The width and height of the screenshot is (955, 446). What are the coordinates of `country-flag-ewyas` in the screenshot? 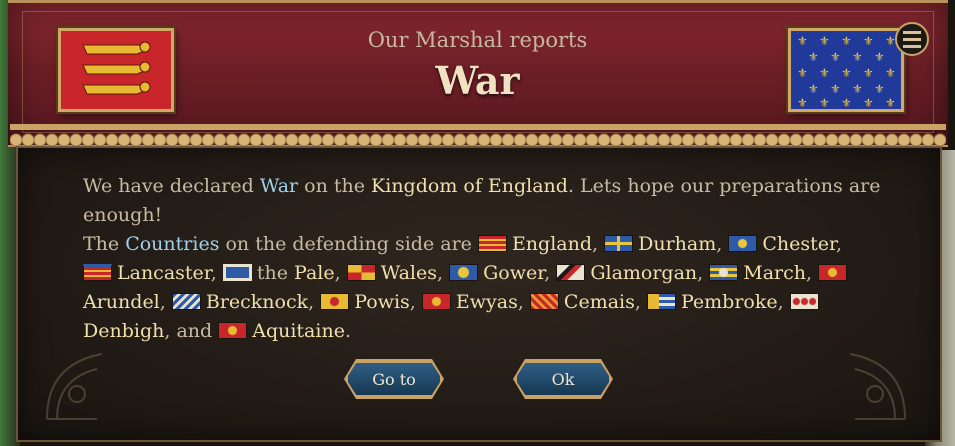 It's located at (436, 301).